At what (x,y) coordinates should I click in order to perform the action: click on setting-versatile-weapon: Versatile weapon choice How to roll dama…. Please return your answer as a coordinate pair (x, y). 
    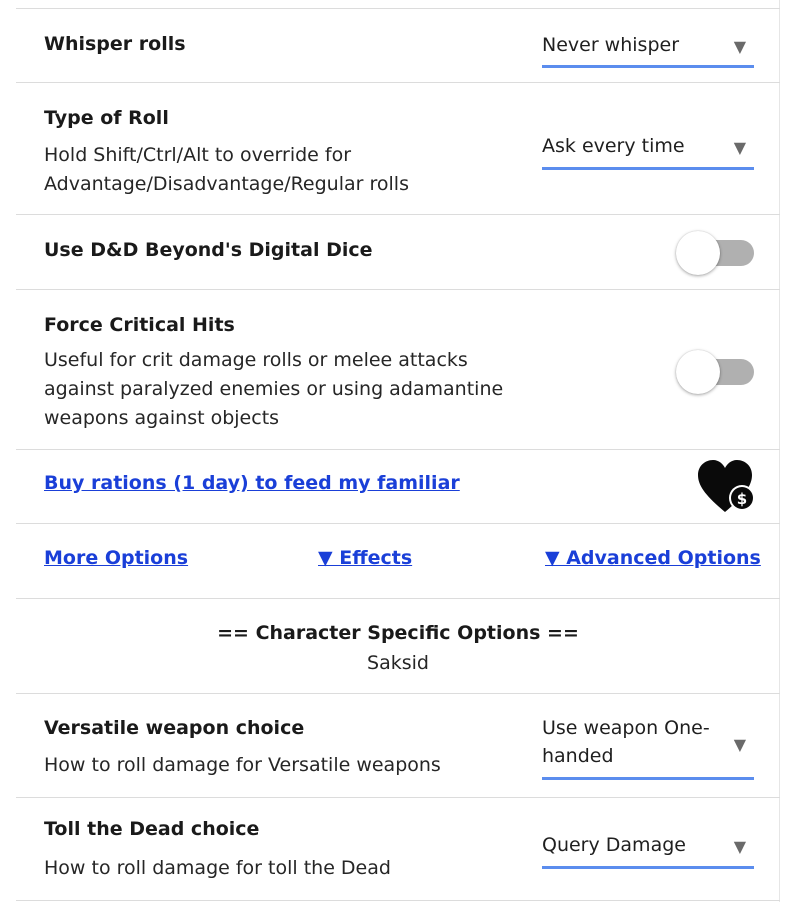
    Looking at the image, I should click on (398, 745).